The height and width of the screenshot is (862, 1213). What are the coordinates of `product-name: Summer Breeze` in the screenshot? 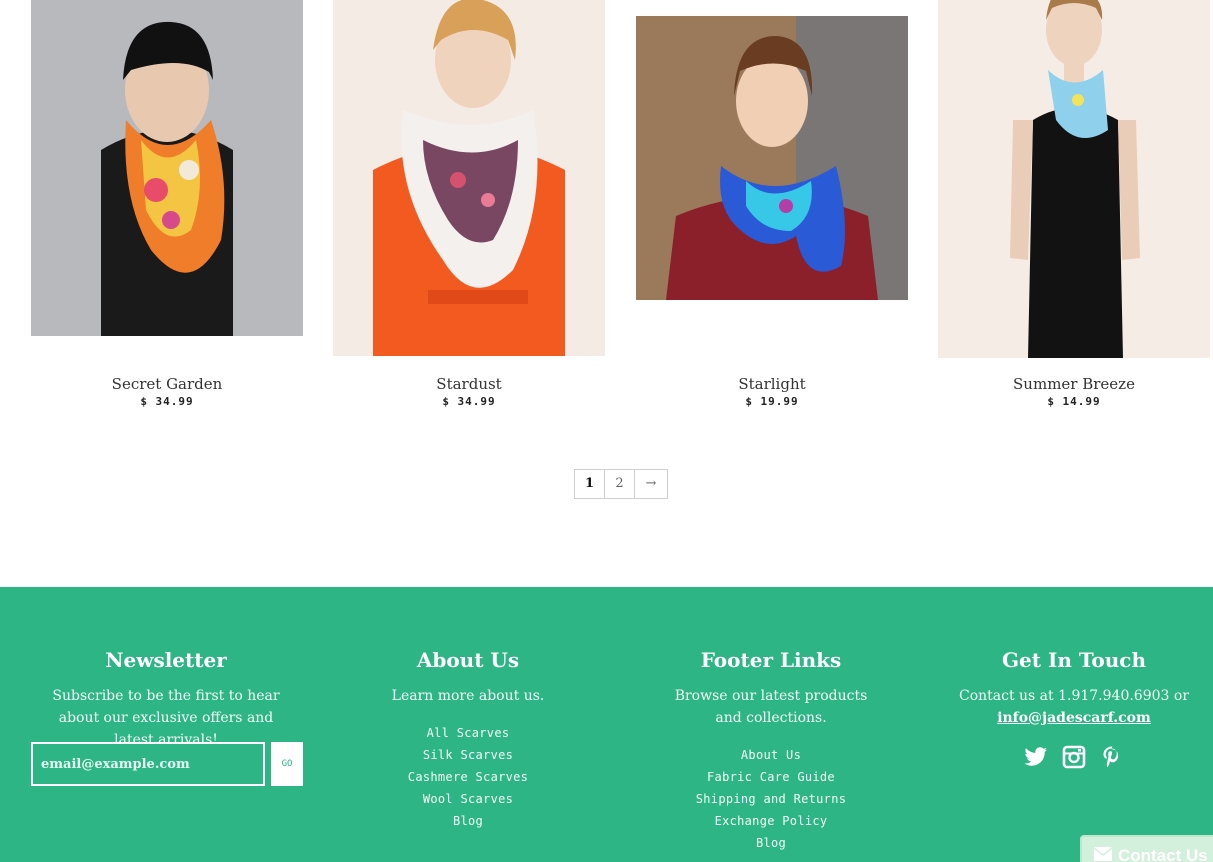 It's located at (1074, 384).